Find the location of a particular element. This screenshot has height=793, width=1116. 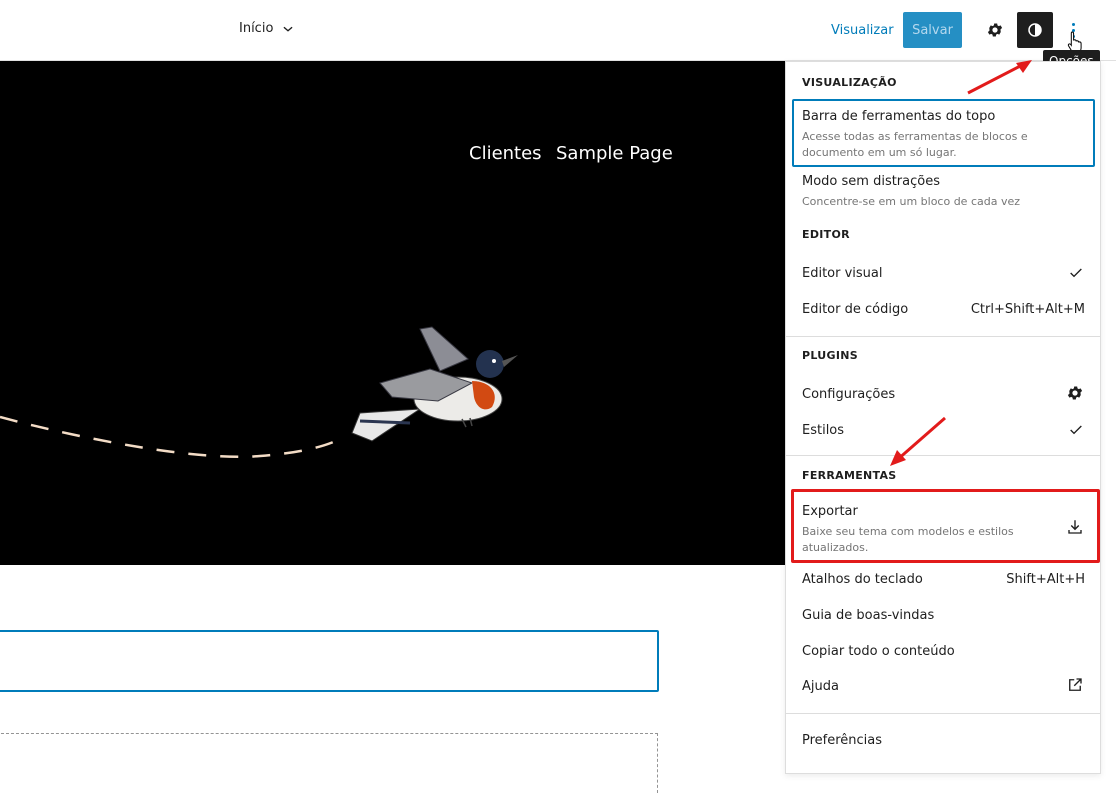

settings-button is located at coordinates (995, 30).